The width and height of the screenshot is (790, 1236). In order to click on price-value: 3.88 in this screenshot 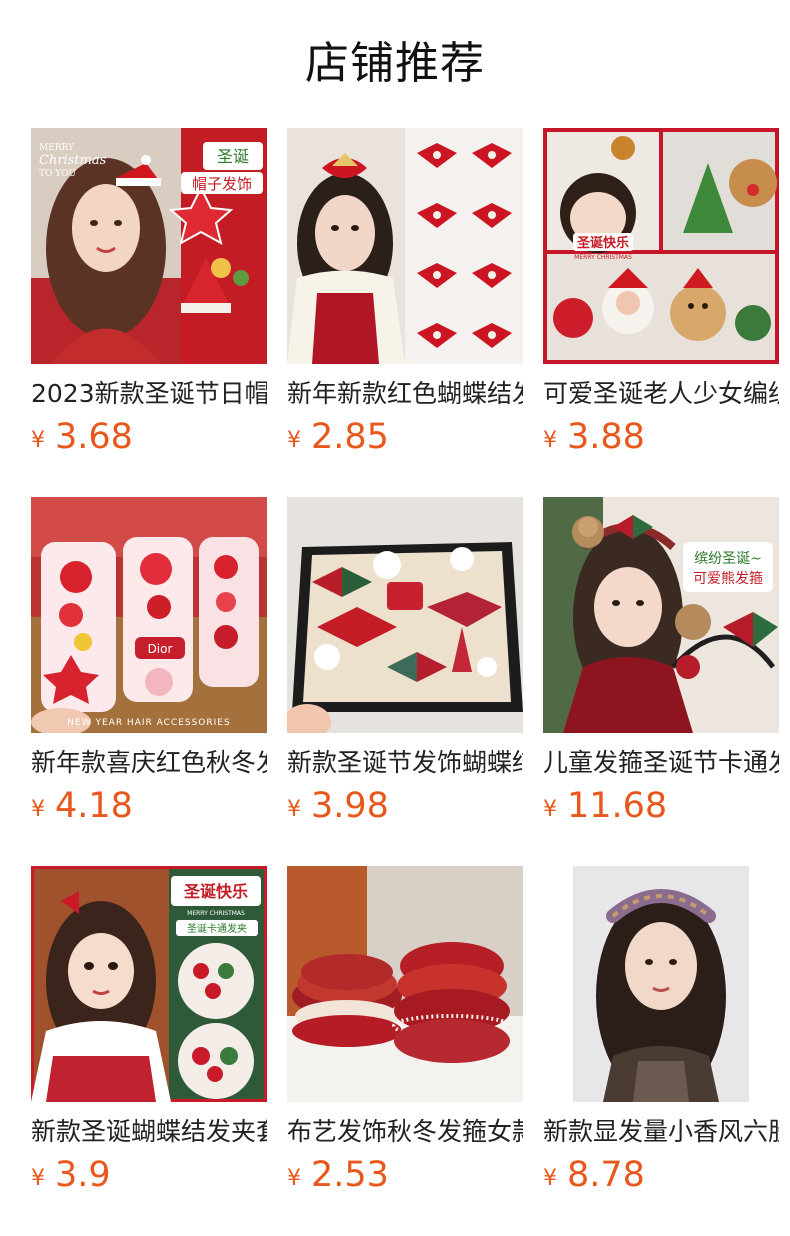, I will do `click(606, 437)`.